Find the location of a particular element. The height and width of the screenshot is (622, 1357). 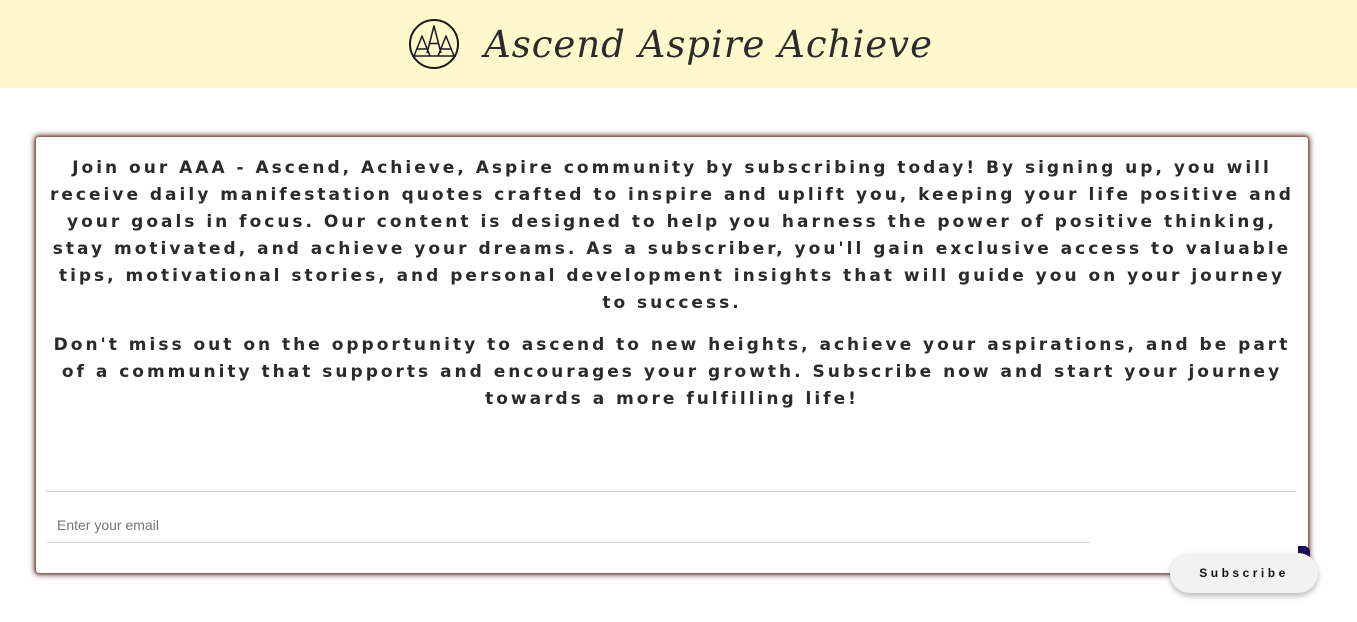

aaa-logo-icon is located at coordinates (434, 44).